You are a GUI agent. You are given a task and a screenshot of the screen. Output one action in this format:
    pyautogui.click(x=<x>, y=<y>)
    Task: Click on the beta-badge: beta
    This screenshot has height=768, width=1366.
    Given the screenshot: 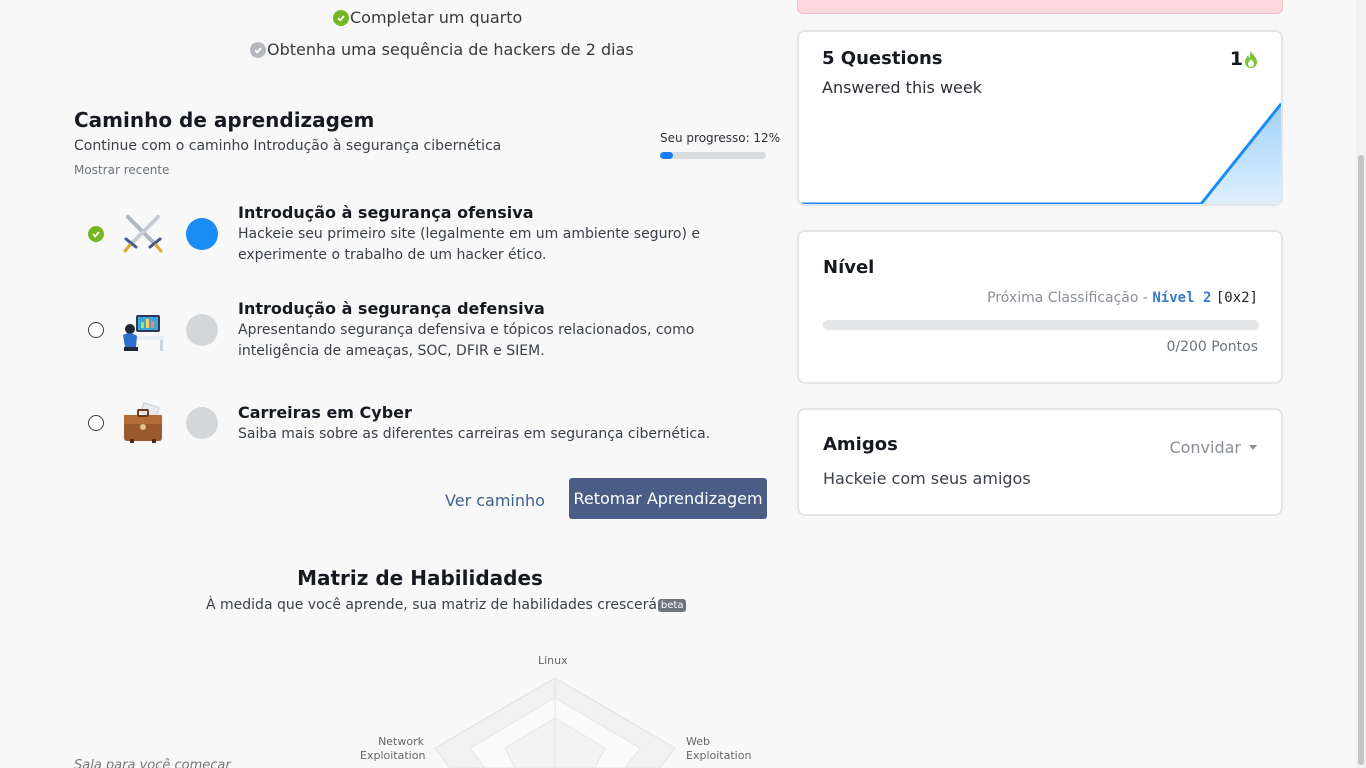 What is the action you would take?
    pyautogui.click(x=672, y=605)
    